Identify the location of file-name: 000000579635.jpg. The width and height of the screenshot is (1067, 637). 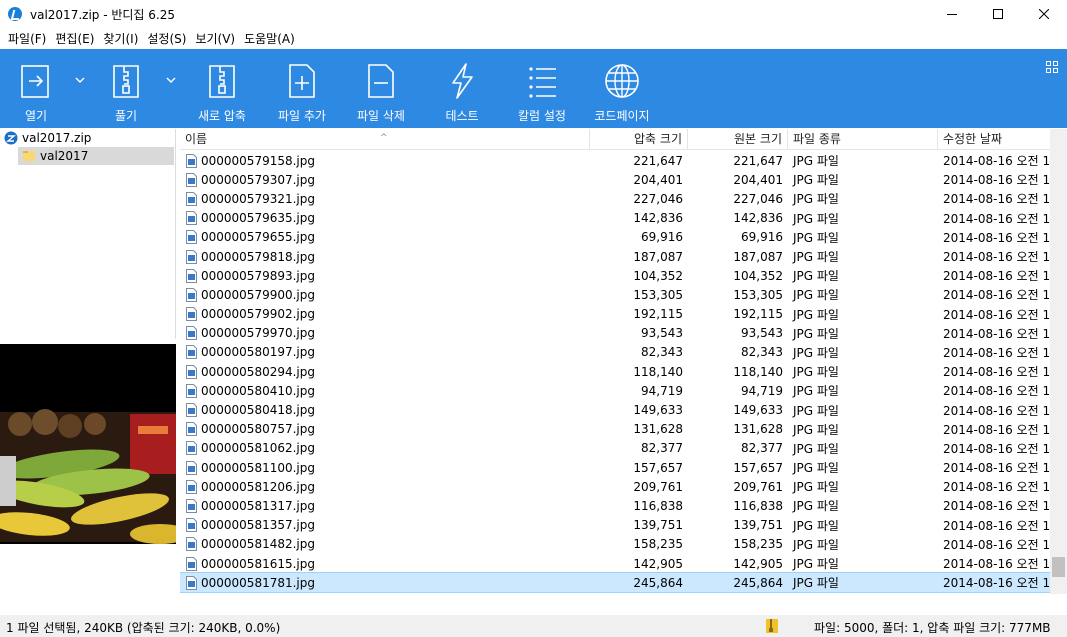
(258, 218).